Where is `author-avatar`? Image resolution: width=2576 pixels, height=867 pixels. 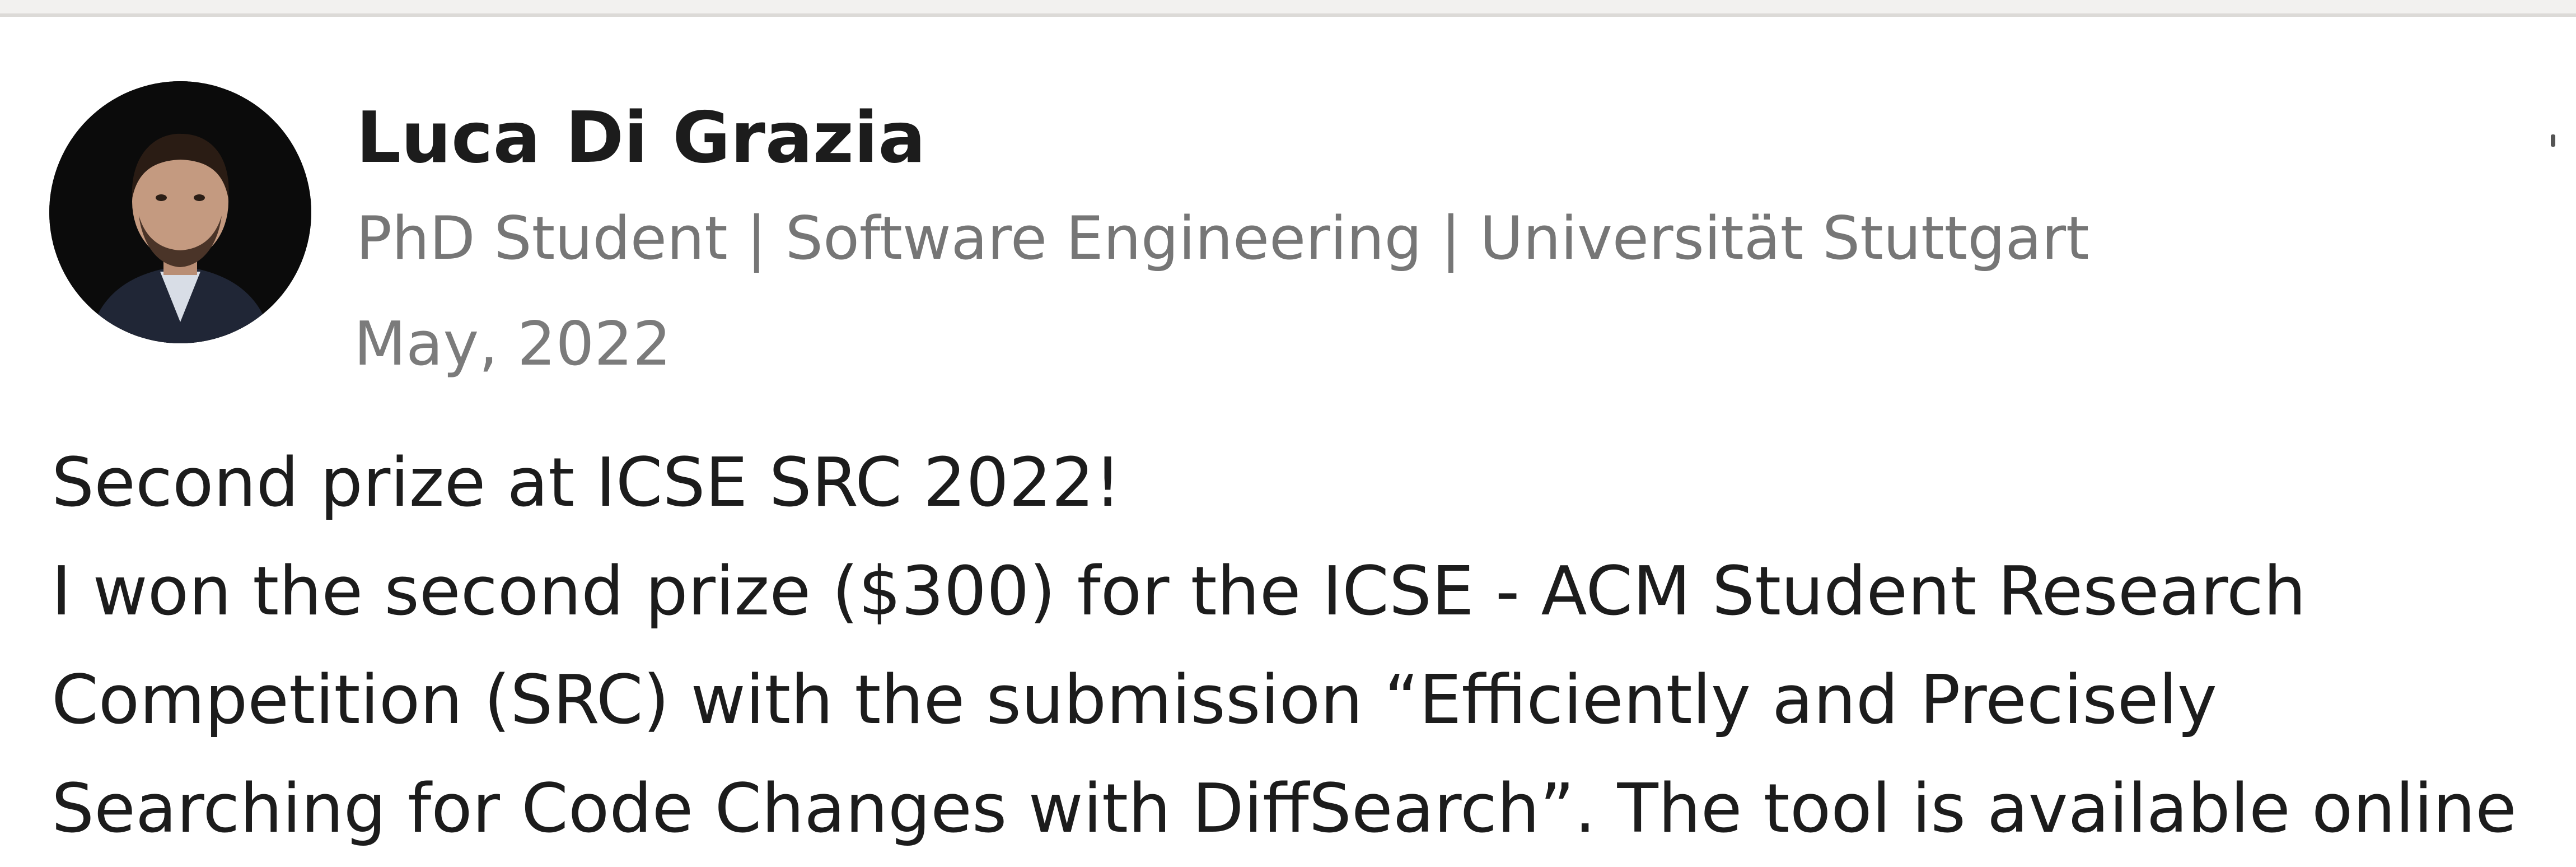 author-avatar is located at coordinates (180, 212).